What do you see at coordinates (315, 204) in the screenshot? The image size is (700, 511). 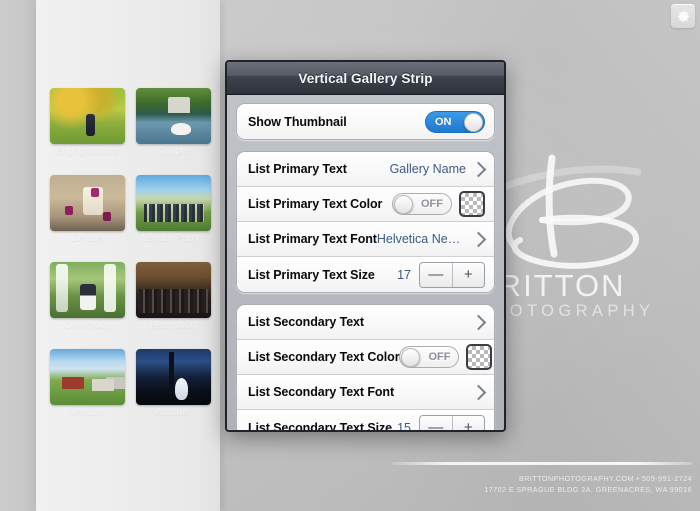 I see `row-label: List Primary Text Color` at bounding box center [315, 204].